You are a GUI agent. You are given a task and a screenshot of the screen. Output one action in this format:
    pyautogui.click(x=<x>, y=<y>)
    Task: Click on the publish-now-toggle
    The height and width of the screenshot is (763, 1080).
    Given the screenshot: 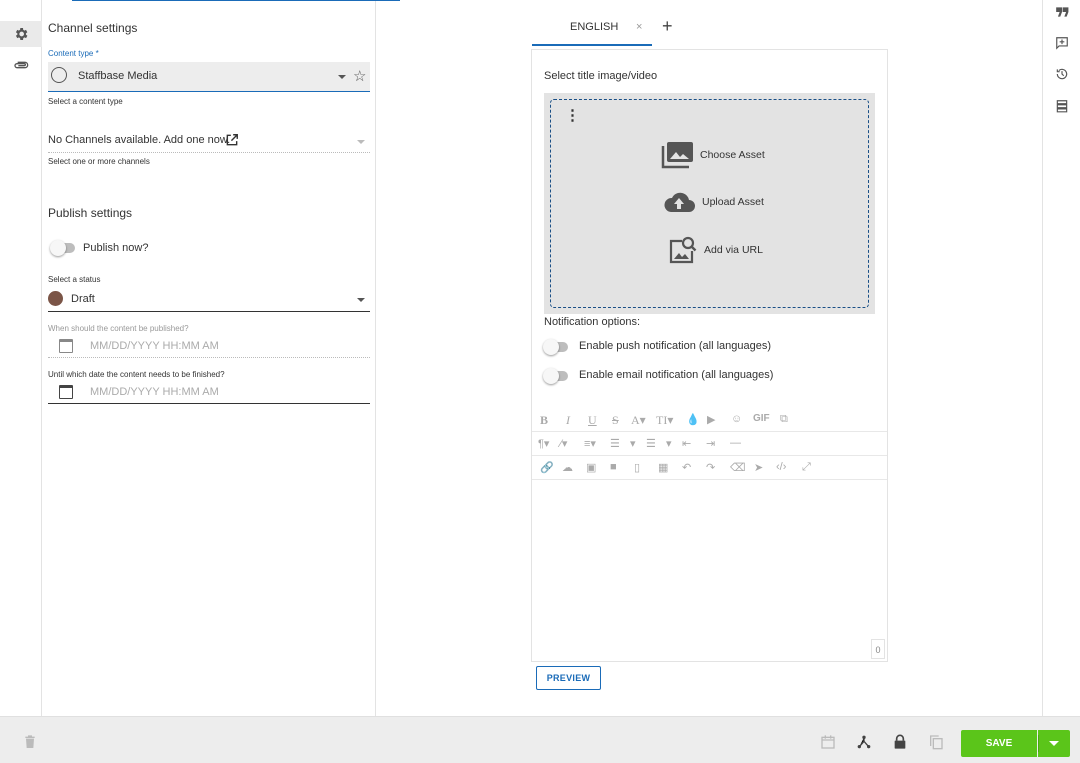 What is the action you would take?
    pyautogui.click(x=62, y=248)
    